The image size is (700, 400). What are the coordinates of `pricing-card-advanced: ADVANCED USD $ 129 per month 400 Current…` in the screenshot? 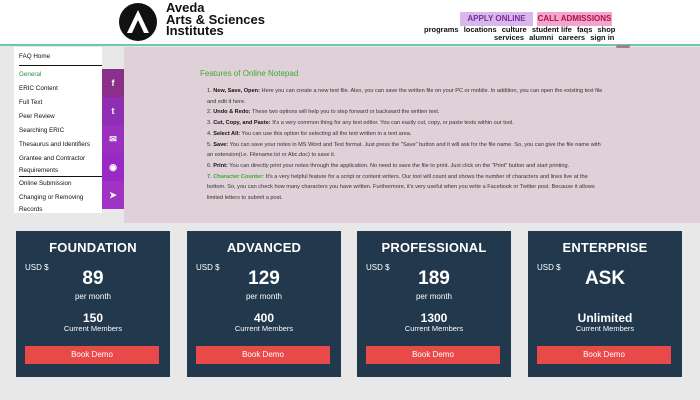 It's located at (264, 304).